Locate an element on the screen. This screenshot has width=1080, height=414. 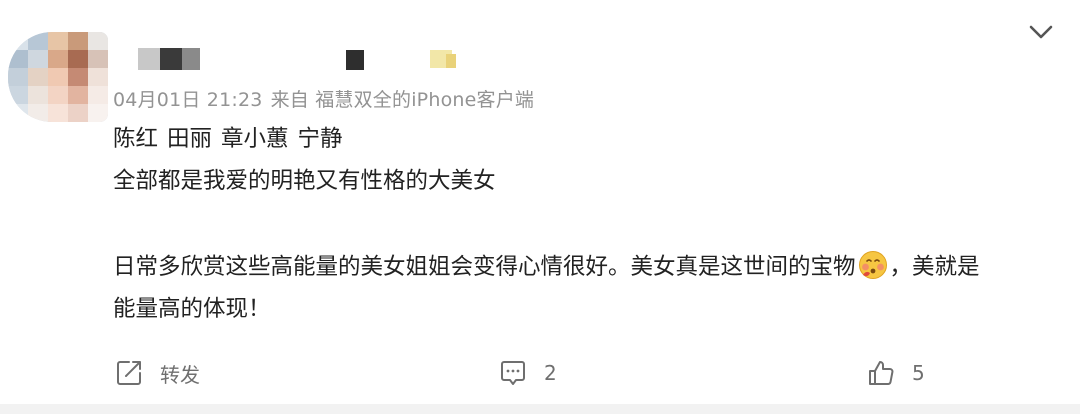
like-button: 5 is located at coordinates (895, 373).